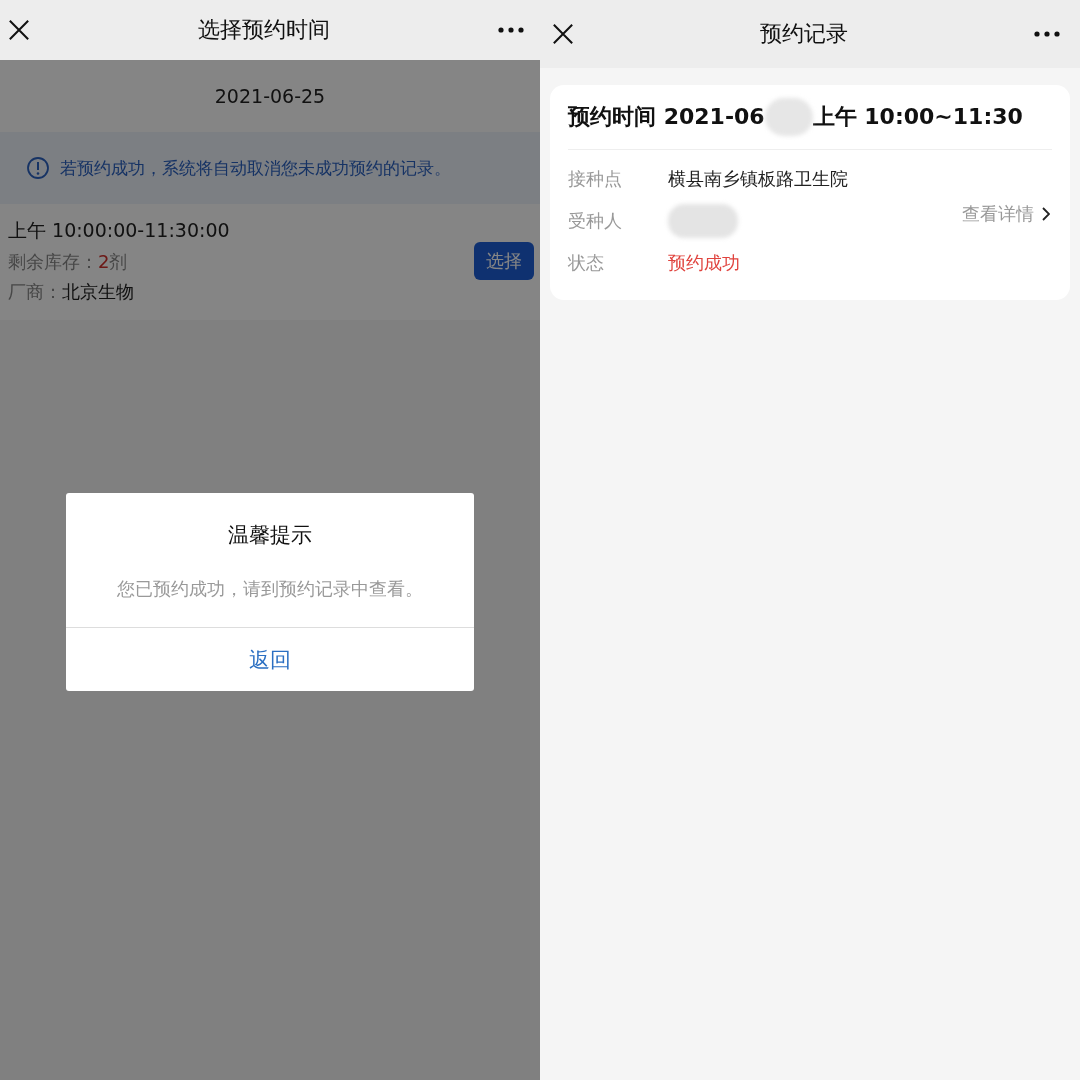 The image size is (1080, 1080). What do you see at coordinates (595, 221) in the screenshot?
I see `field-label: 受种人` at bounding box center [595, 221].